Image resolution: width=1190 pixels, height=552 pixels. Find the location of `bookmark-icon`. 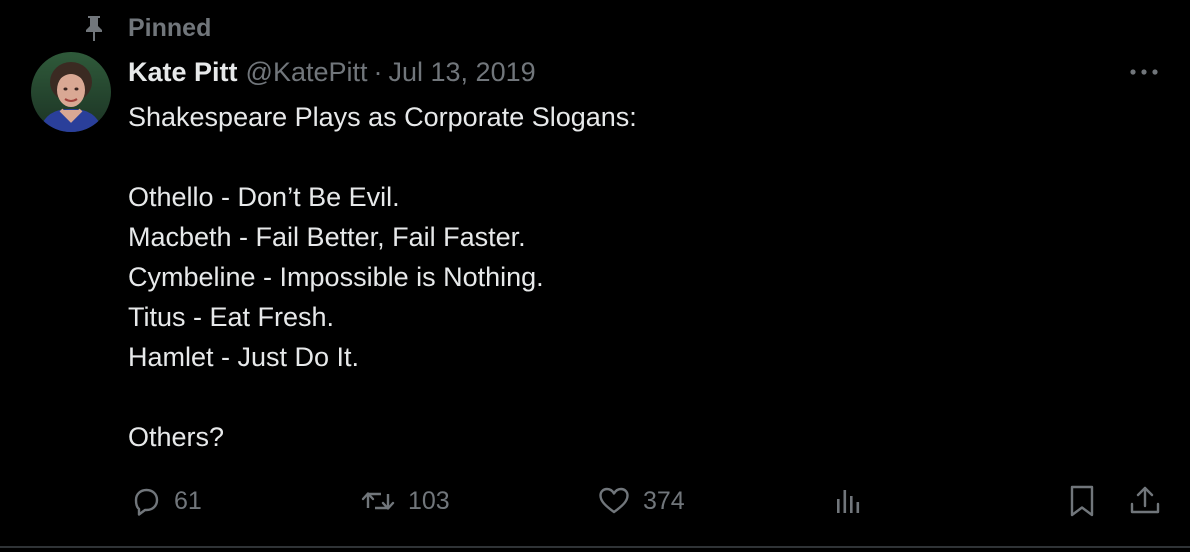

bookmark-icon is located at coordinates (1082, 501).